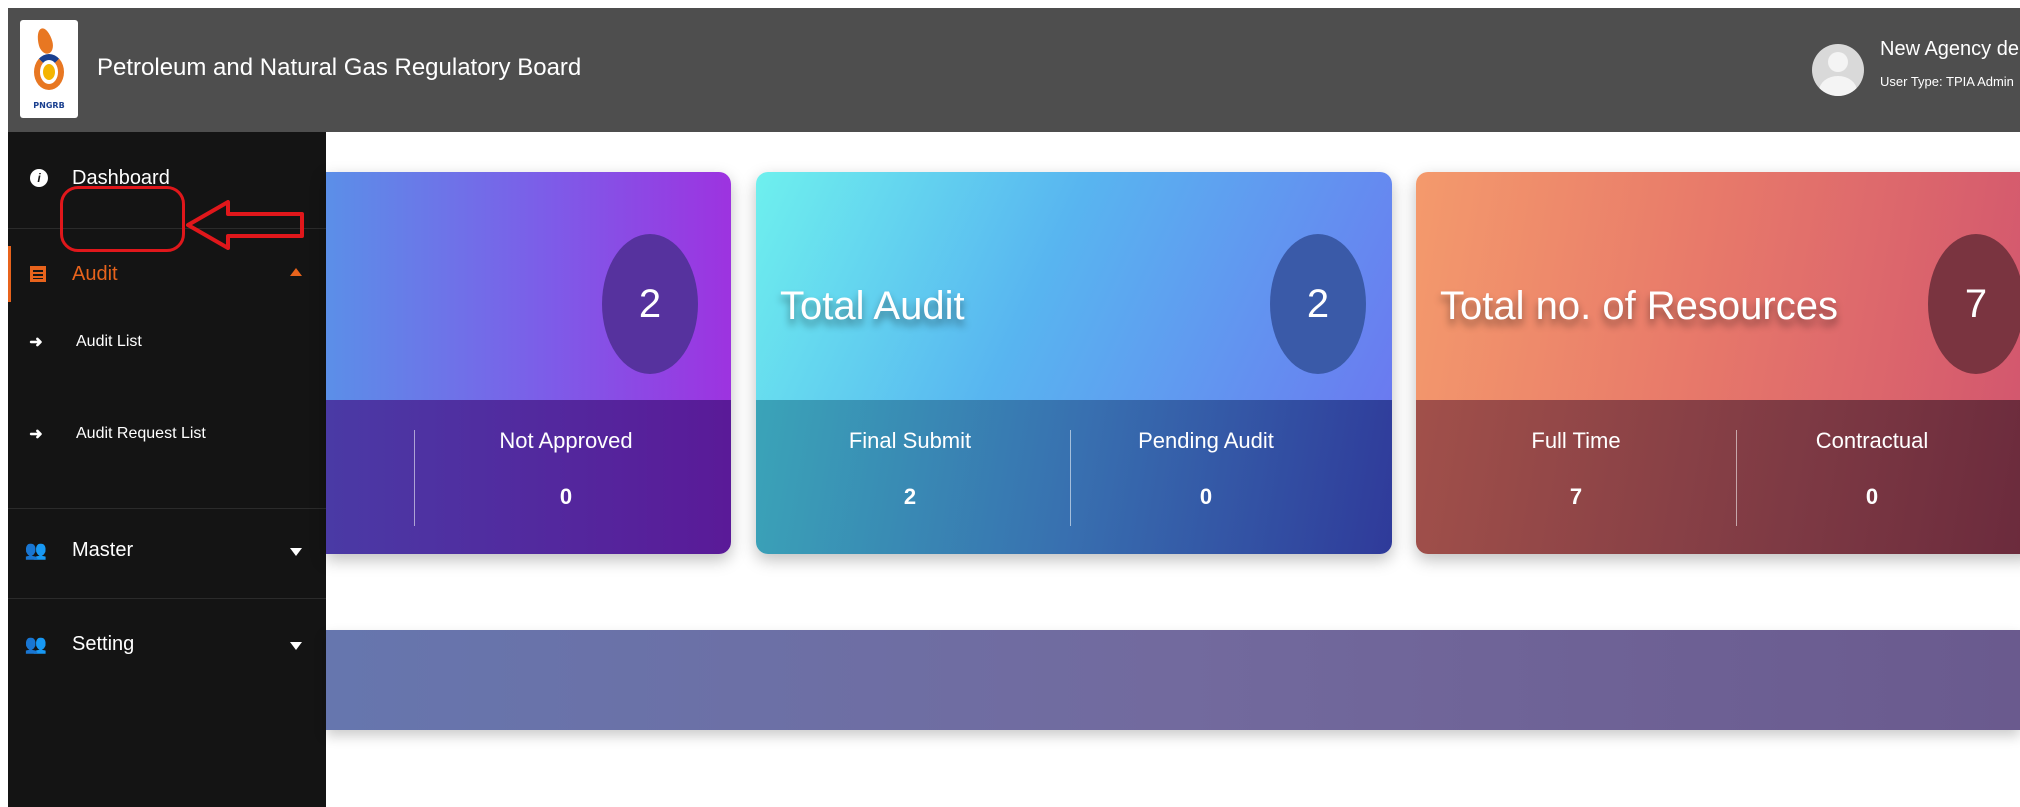 Image resolution: width=2020 pixels, height=807 pixels. Describe the element at coordinates (38, 274) in the screenshot. I see `list-icon` at that location.